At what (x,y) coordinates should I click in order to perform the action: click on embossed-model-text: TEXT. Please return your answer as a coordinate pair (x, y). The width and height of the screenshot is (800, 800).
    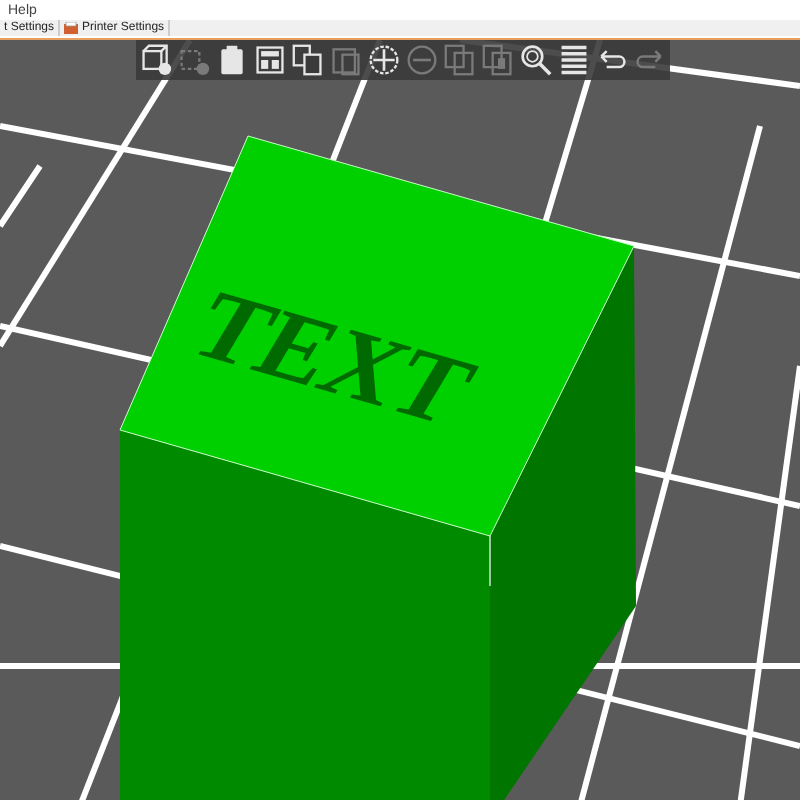
    Looking at the image, I should click on (331, 359).